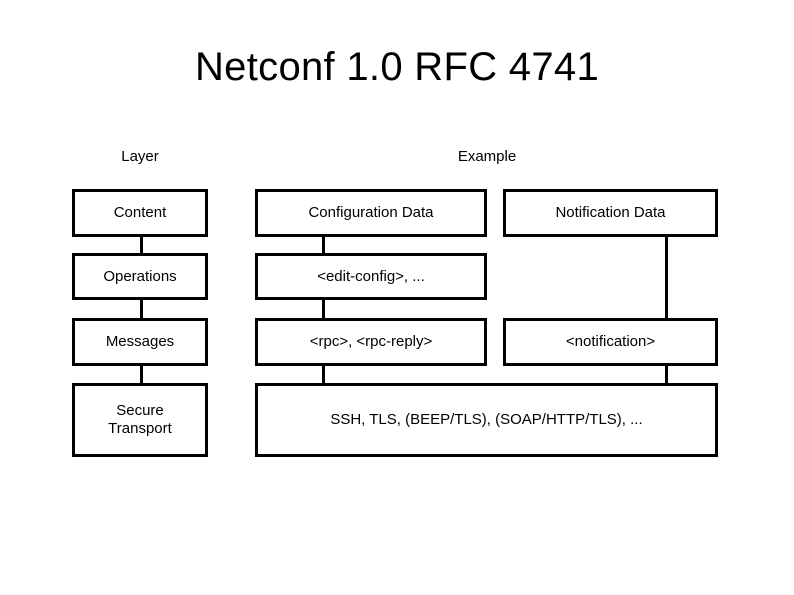  Describe the element at coordinates (141, 374) in the screenshot. I see `connector-messages-transport` at that location.